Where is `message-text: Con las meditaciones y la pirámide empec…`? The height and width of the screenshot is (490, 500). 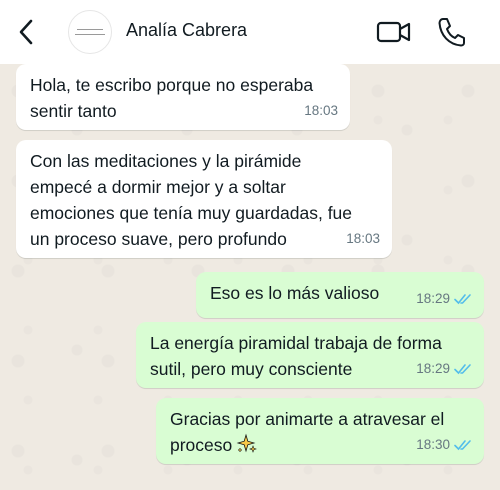 message-text: Con las meditaciones y la pirámide empec… is located at coordinates (191, 200).